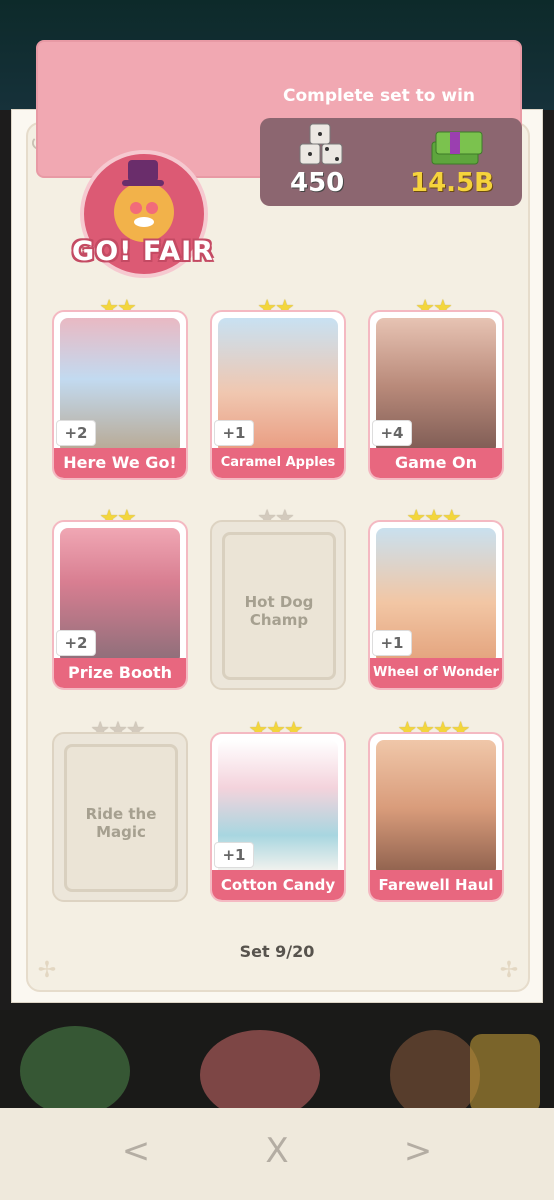  What do you see at coordinates (278, 885) in the screenshot?
I see `card-label: Cotton Candy` at bounding box center [278, 885].